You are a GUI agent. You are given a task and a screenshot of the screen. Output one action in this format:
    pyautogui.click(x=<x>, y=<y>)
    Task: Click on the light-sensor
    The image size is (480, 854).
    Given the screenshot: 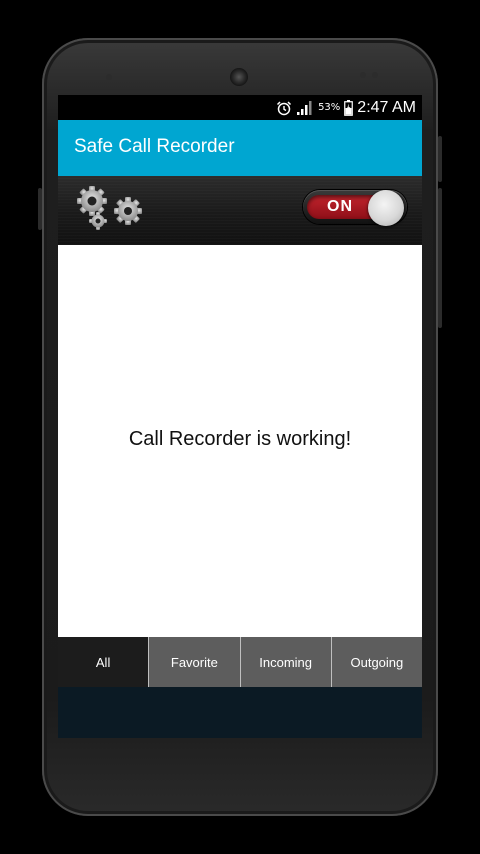 What is the action you would take?
    pyautogui.click(x=375, y=75)
    